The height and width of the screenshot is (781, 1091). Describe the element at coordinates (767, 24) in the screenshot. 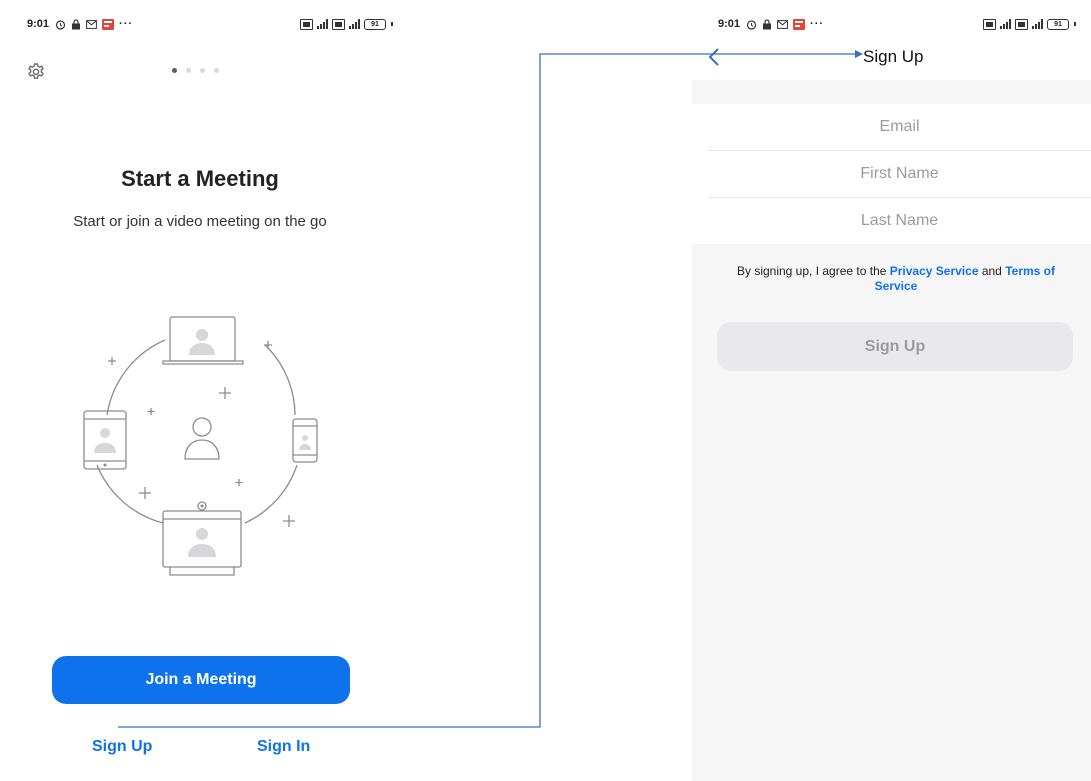

I see `lock-icon-right` at that location.